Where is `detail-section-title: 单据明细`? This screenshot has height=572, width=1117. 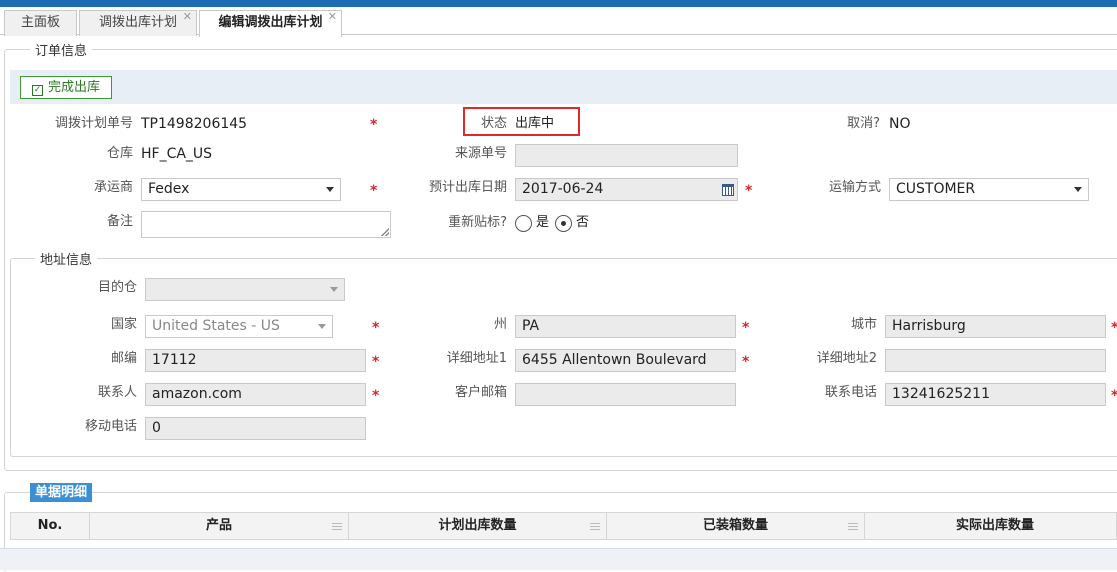 detail-section-title: 单据明细 is located at coordinates (61, 492).